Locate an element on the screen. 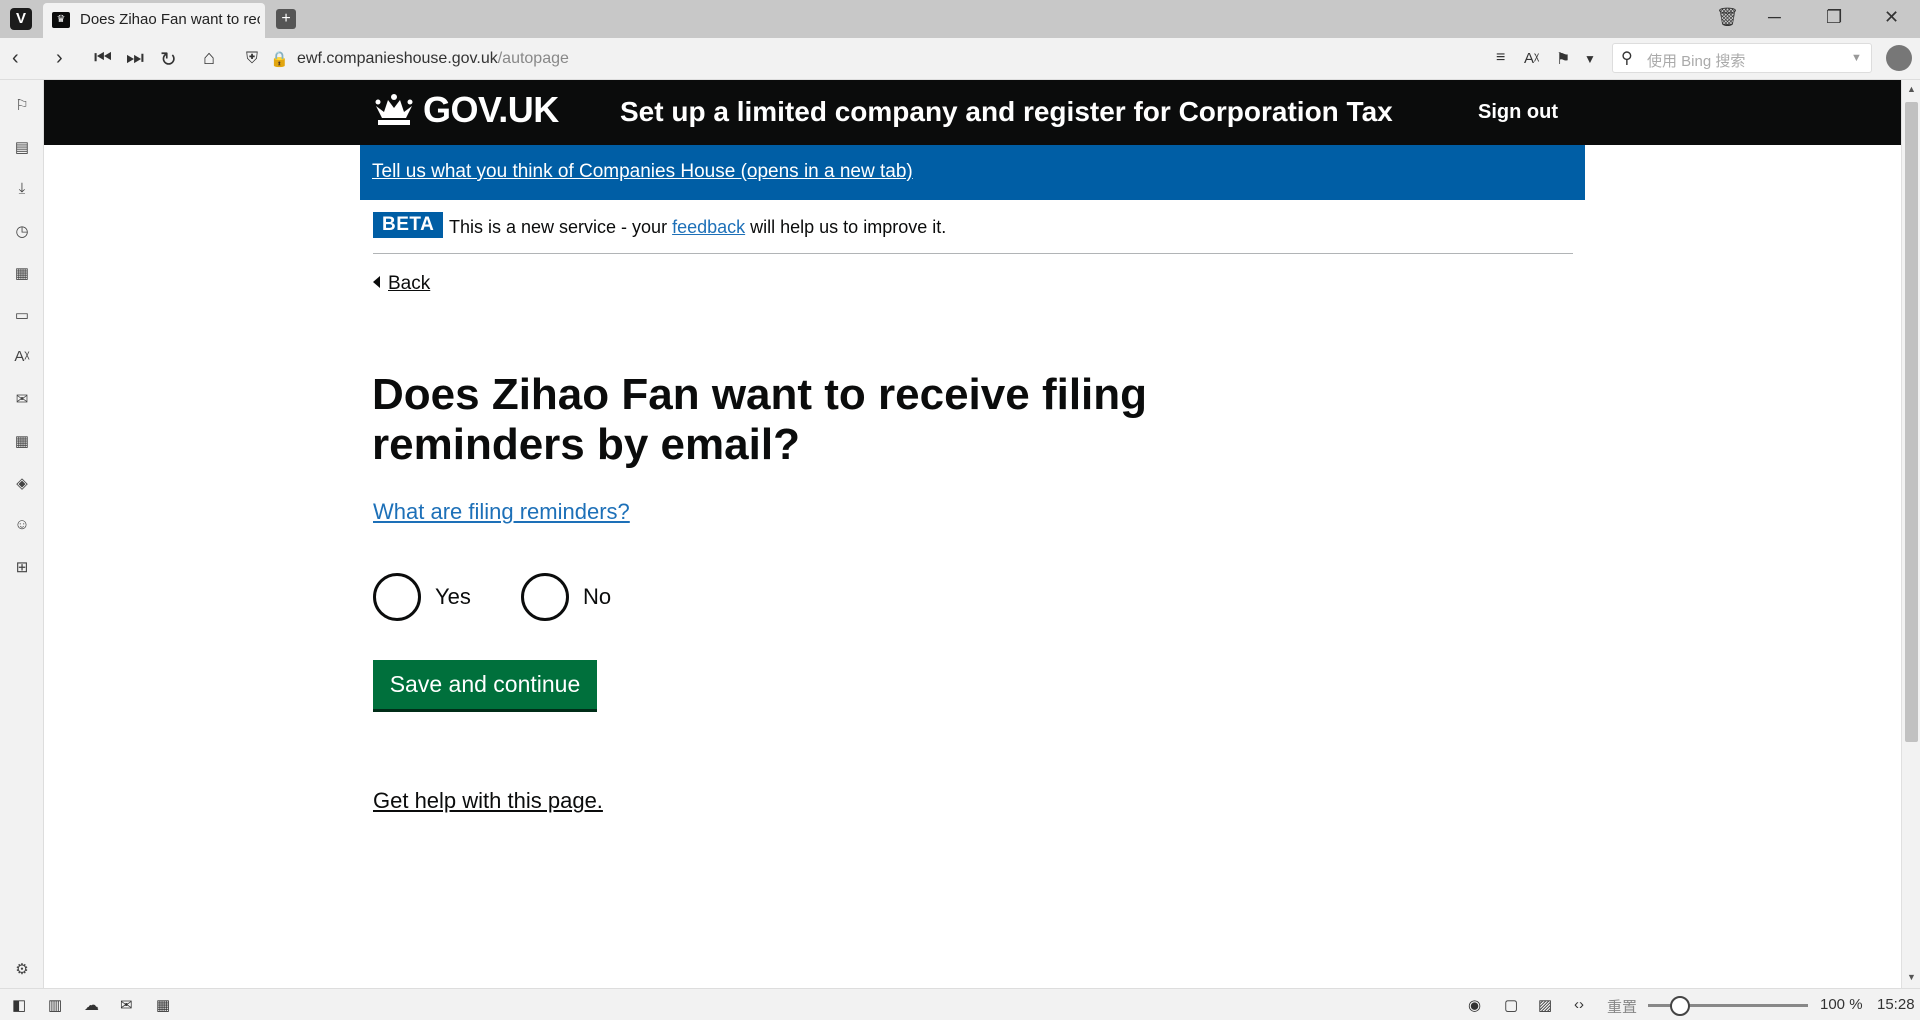  govuk-favicon-icon: ♛ is located at coordinates (61, 20).